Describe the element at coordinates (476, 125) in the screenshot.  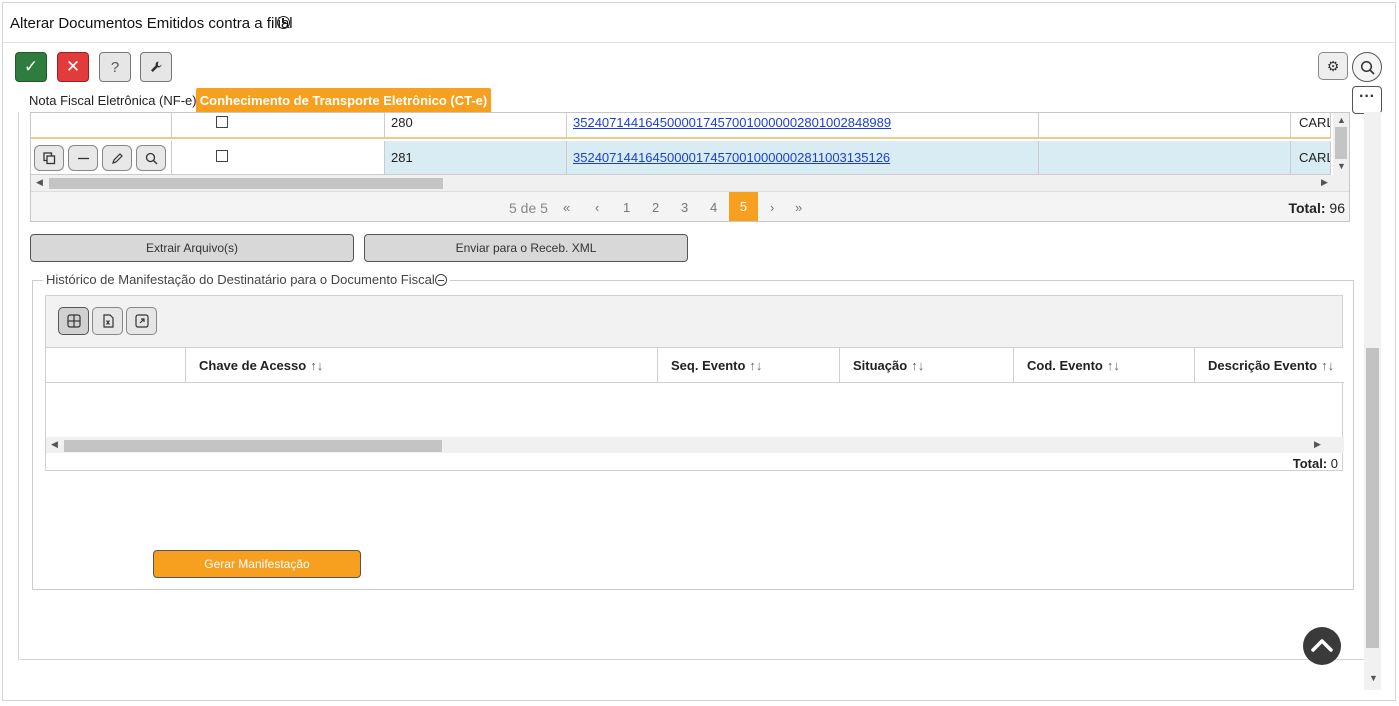
I see `row-number: 280` at that location.